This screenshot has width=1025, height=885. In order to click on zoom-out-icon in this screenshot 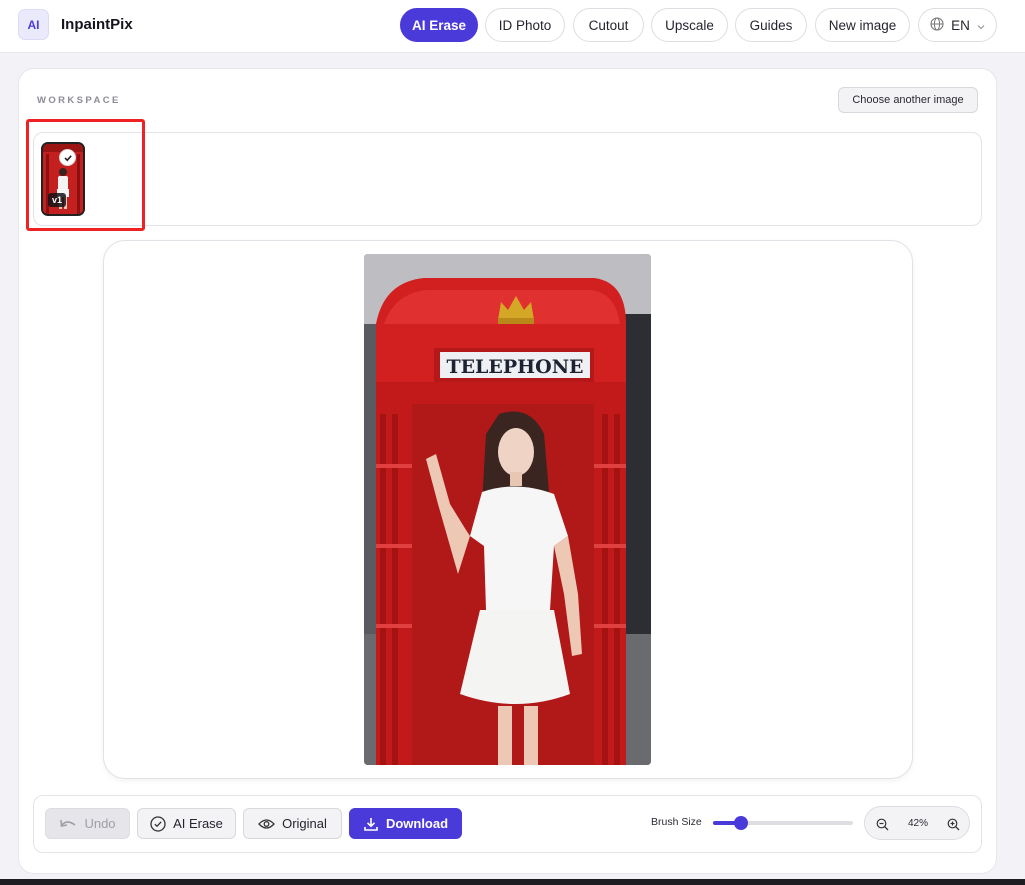, I will do `click(882, 824)`.